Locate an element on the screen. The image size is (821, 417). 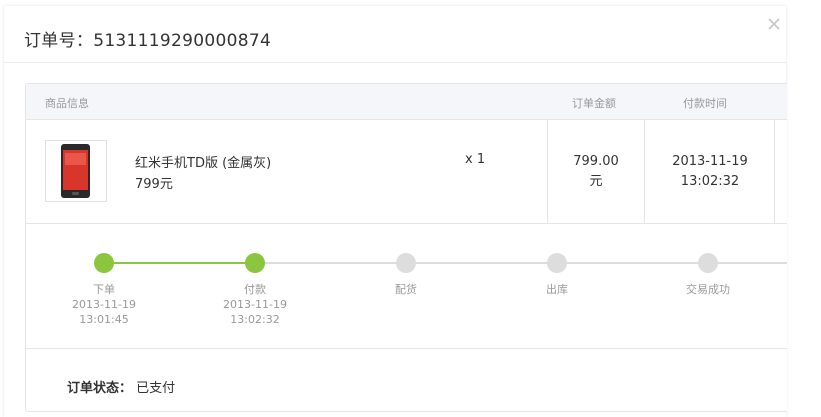
step-shipped: 出库 is located at coordinates (557, 289).